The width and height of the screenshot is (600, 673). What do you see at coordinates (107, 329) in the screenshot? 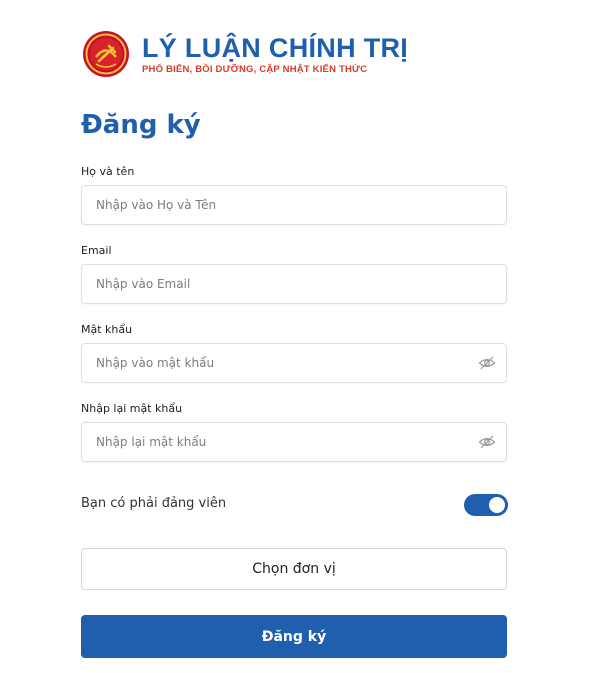
I see `password-label: Mật khẩu` at bounding box center [107, 329].